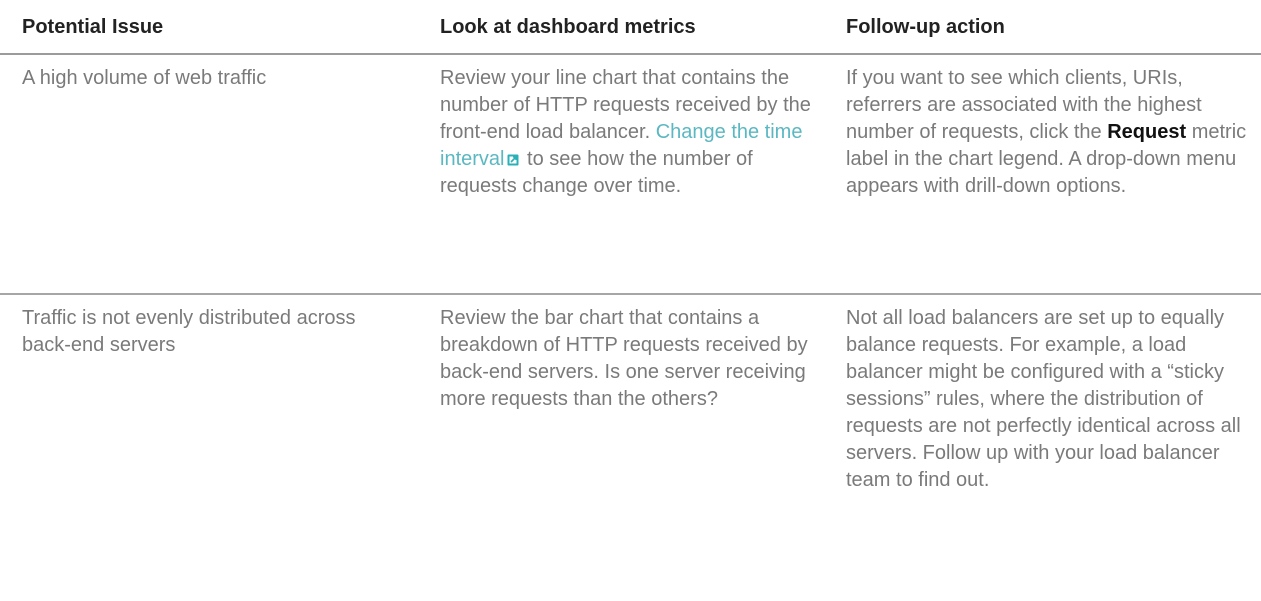 The width and height of the screenshot is (1261, 601). I want to click on header-follow-up-action: Follow-up action, so click(925, 27).